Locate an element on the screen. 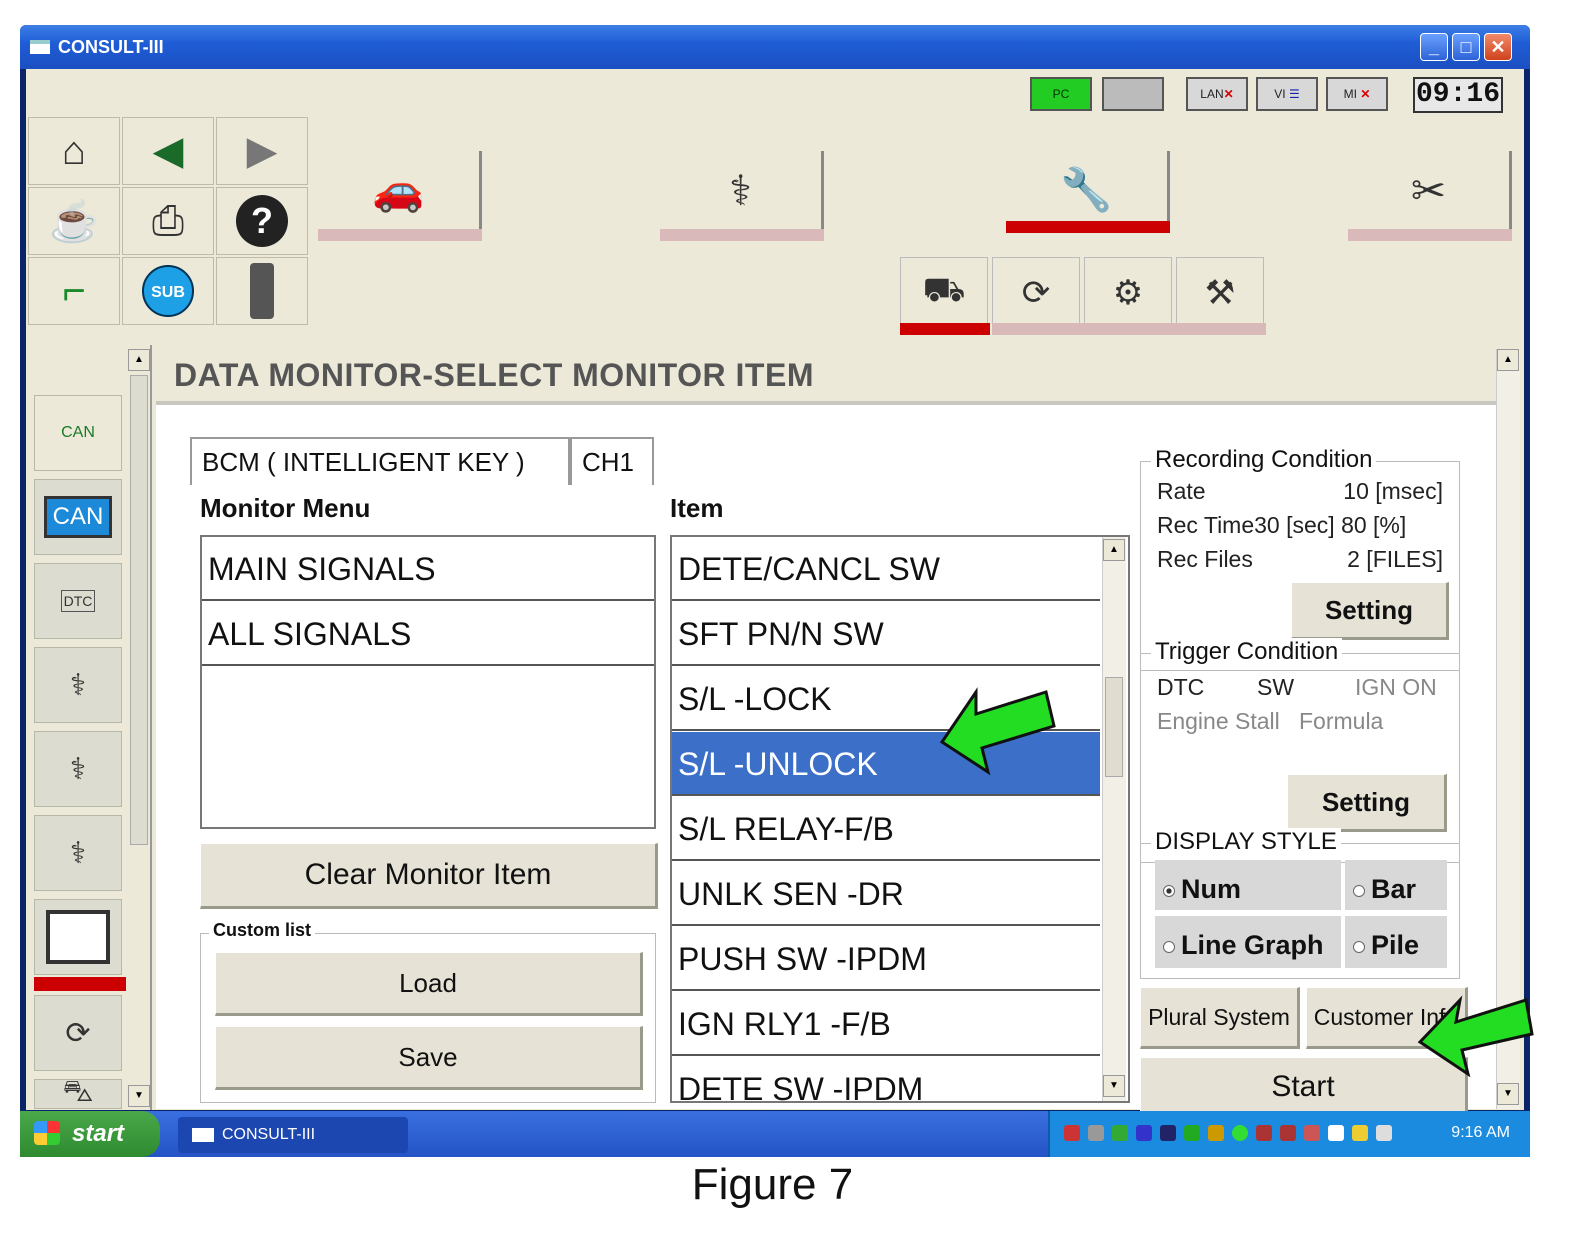 Image resolution: width=1591 pixels, height=1255 pixels. tray-update-icon is located at coordinates (1120, 1133).